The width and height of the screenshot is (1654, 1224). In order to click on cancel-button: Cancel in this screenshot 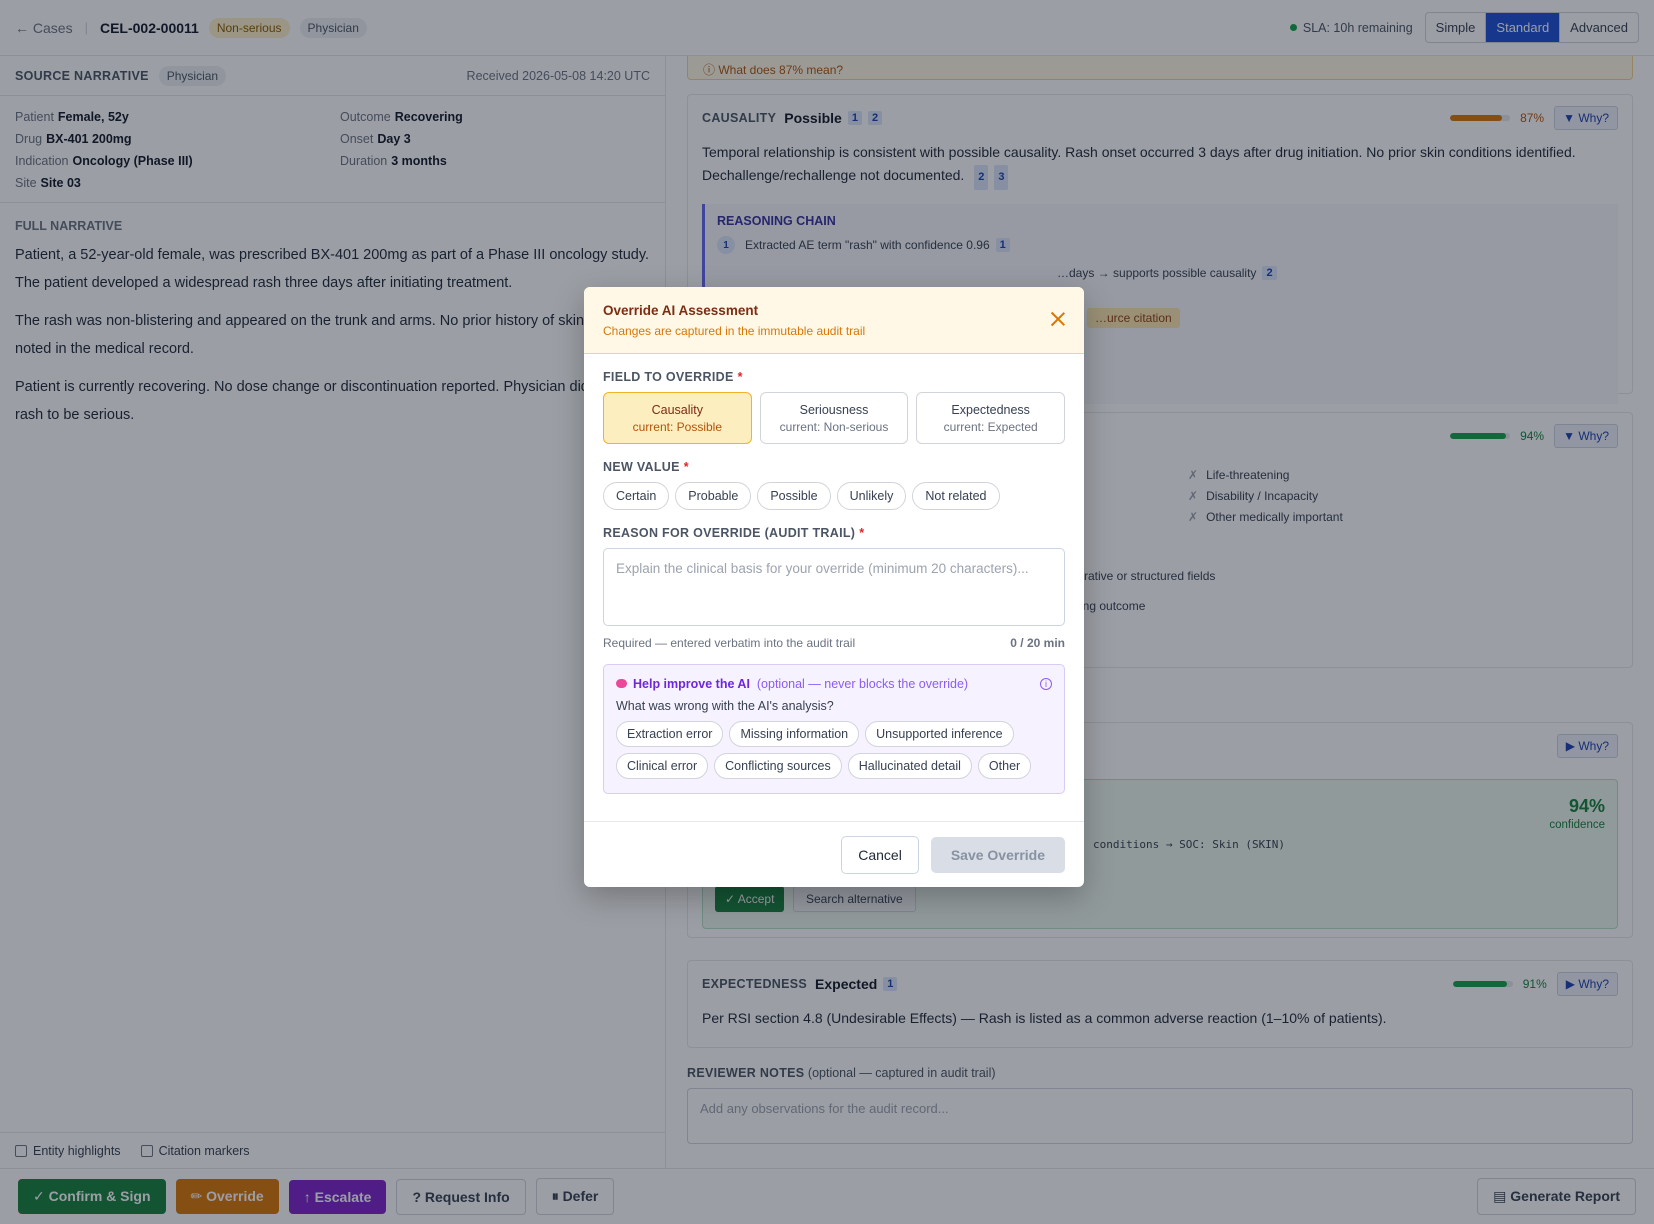, I will do `click(880, 854)`.